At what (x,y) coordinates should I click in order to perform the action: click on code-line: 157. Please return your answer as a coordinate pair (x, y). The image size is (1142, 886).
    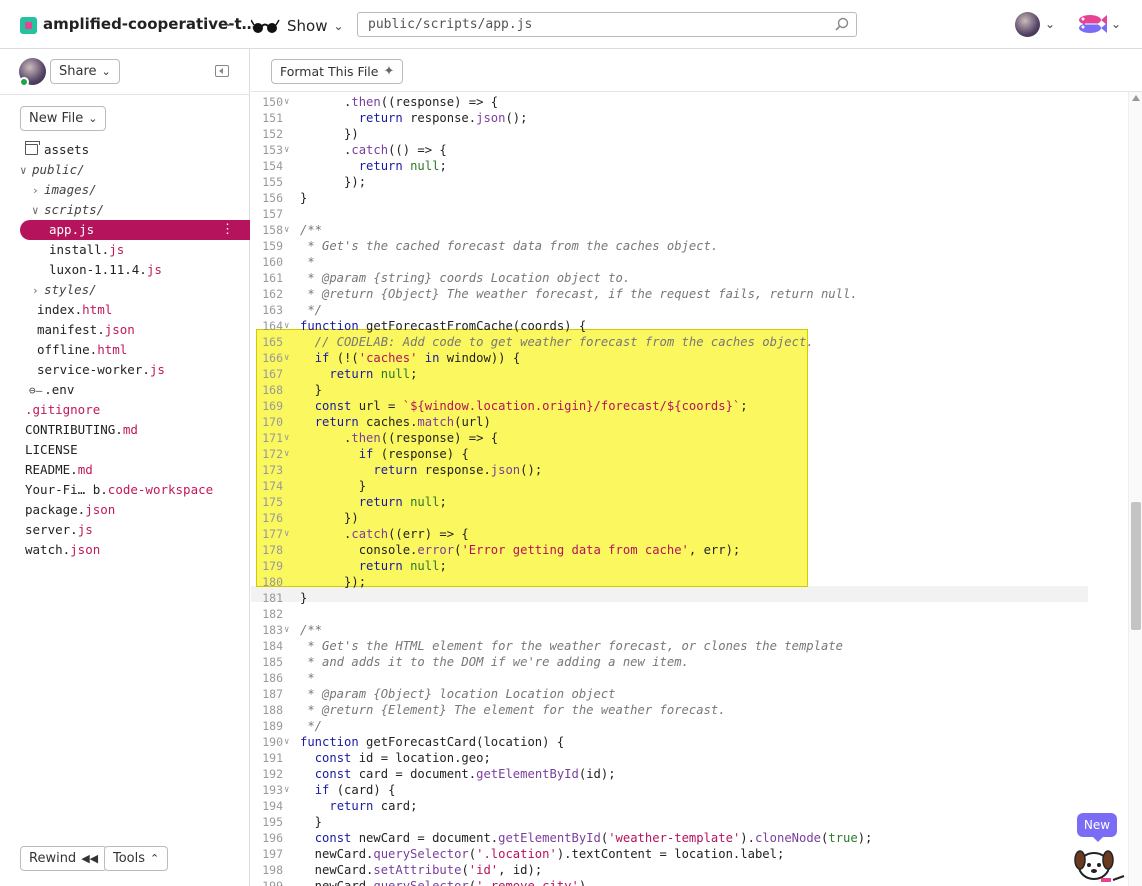
    Looking at the image, I should click on (669, 214).